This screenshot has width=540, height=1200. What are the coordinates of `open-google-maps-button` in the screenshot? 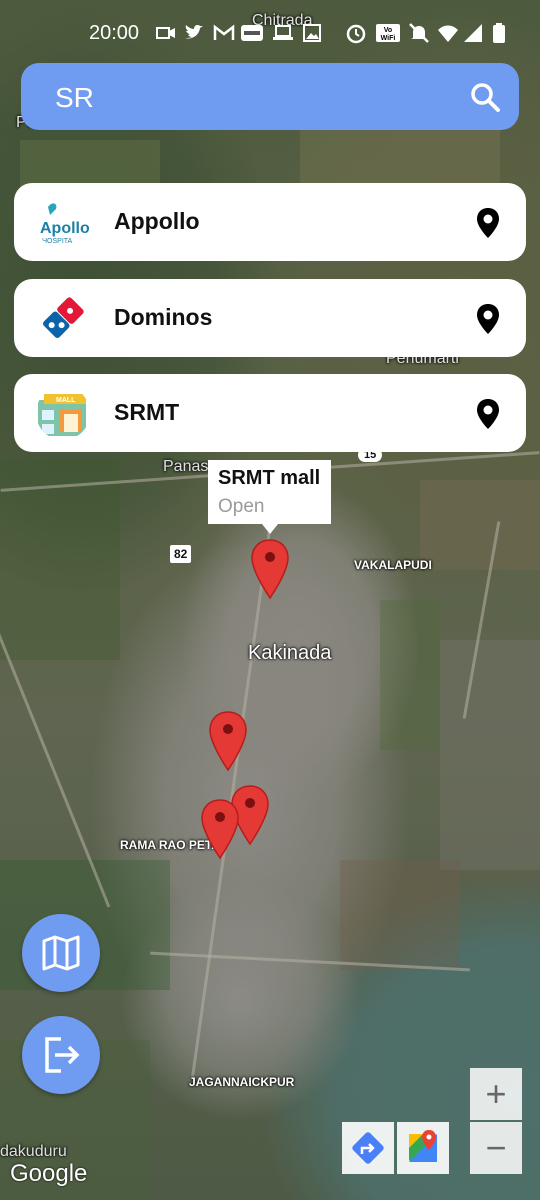 It's located at (423, 1148).